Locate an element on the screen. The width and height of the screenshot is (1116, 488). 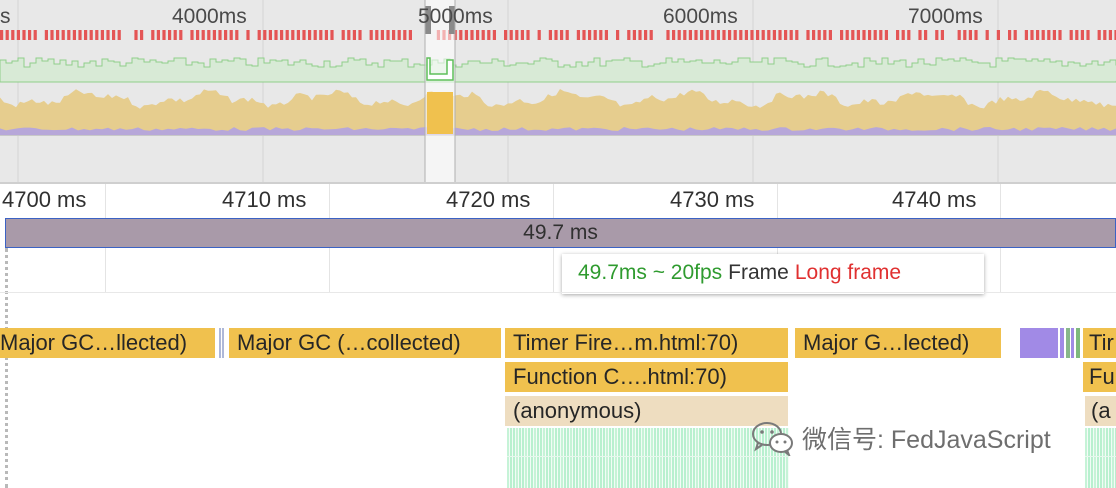
event-major-gc: Major GC…llected) is located at coordinates (107, 343).